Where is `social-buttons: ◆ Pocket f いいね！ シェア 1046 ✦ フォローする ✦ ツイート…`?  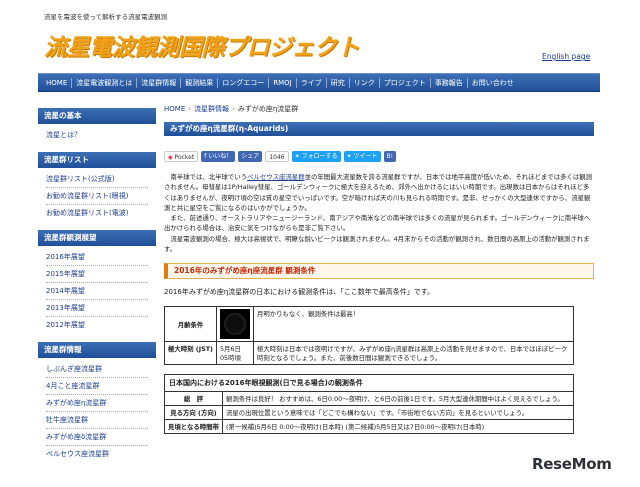
social-buttons: ◆ Pocket f いいね！ シェア 1046 ✦ フォローする ✦ ツイート… is located at coordinates (379, 156).